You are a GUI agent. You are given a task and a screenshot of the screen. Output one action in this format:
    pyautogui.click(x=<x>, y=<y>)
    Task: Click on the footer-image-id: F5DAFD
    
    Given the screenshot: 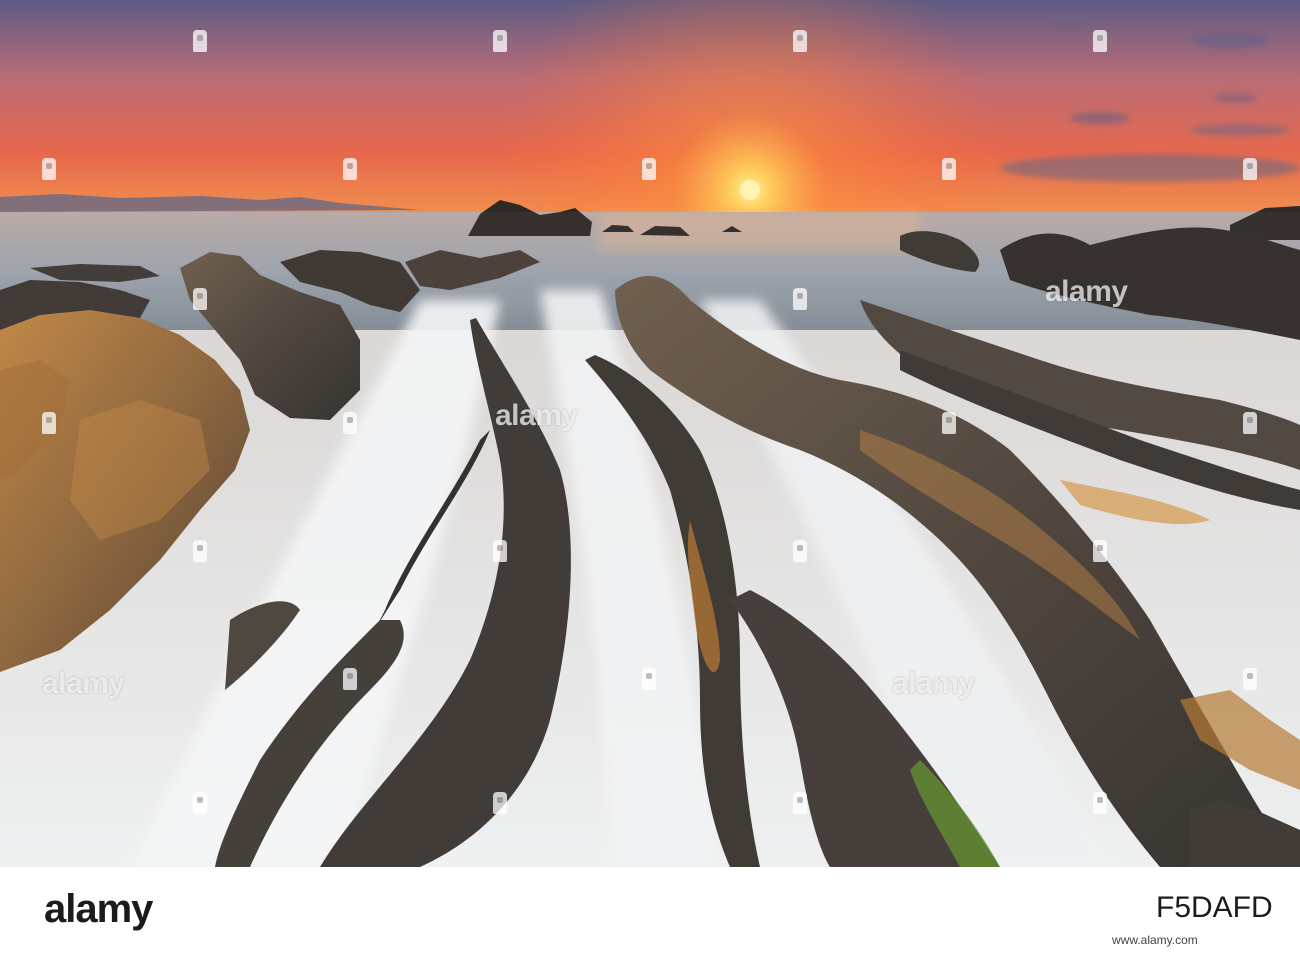 What is the action you would take?
    pyautogui.click(x=1214, y=907)
    